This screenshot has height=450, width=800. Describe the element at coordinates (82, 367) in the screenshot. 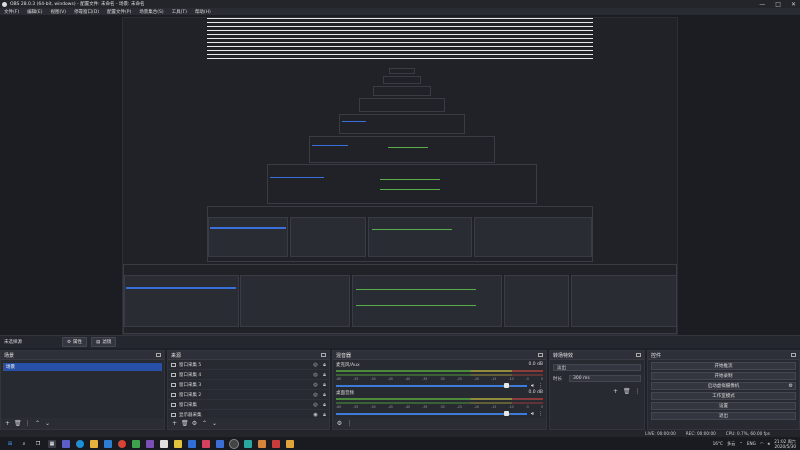

I see `scene-item: 场景` at that location.